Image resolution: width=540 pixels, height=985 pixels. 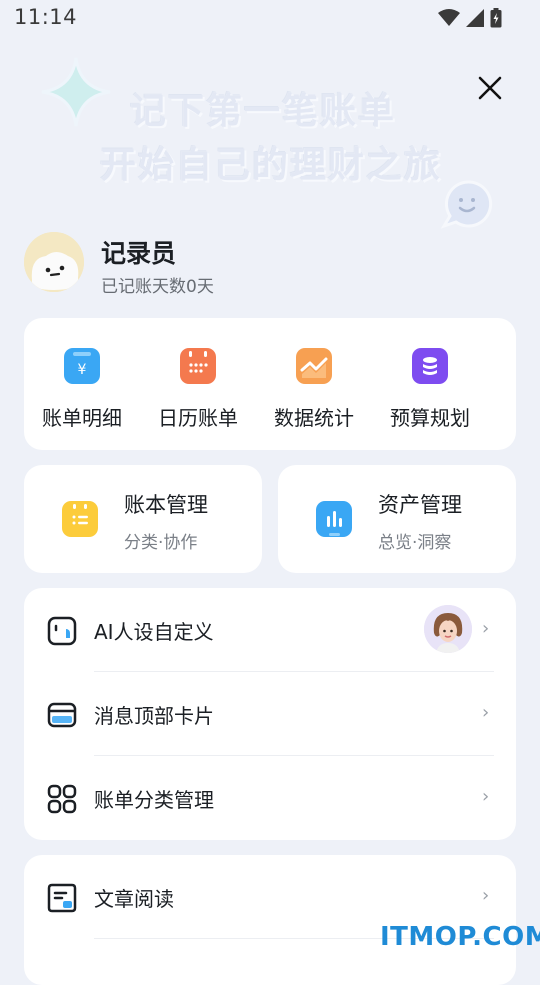 What do you see at coordinates (314, 418) in the screenshot?
I see `quick-label-statistics: 数据统计` at bounding box center [314, 418].